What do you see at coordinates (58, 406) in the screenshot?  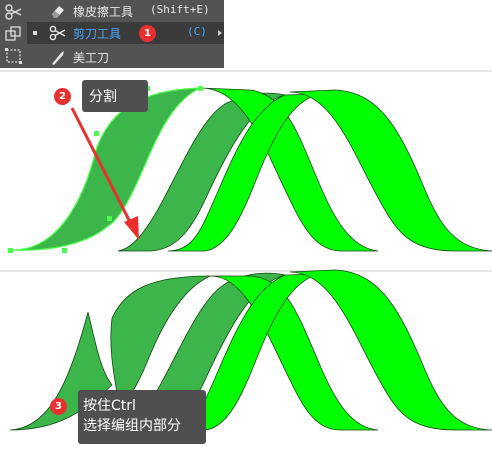 I see `step-badge: 3` at bounding box center [58, 406].